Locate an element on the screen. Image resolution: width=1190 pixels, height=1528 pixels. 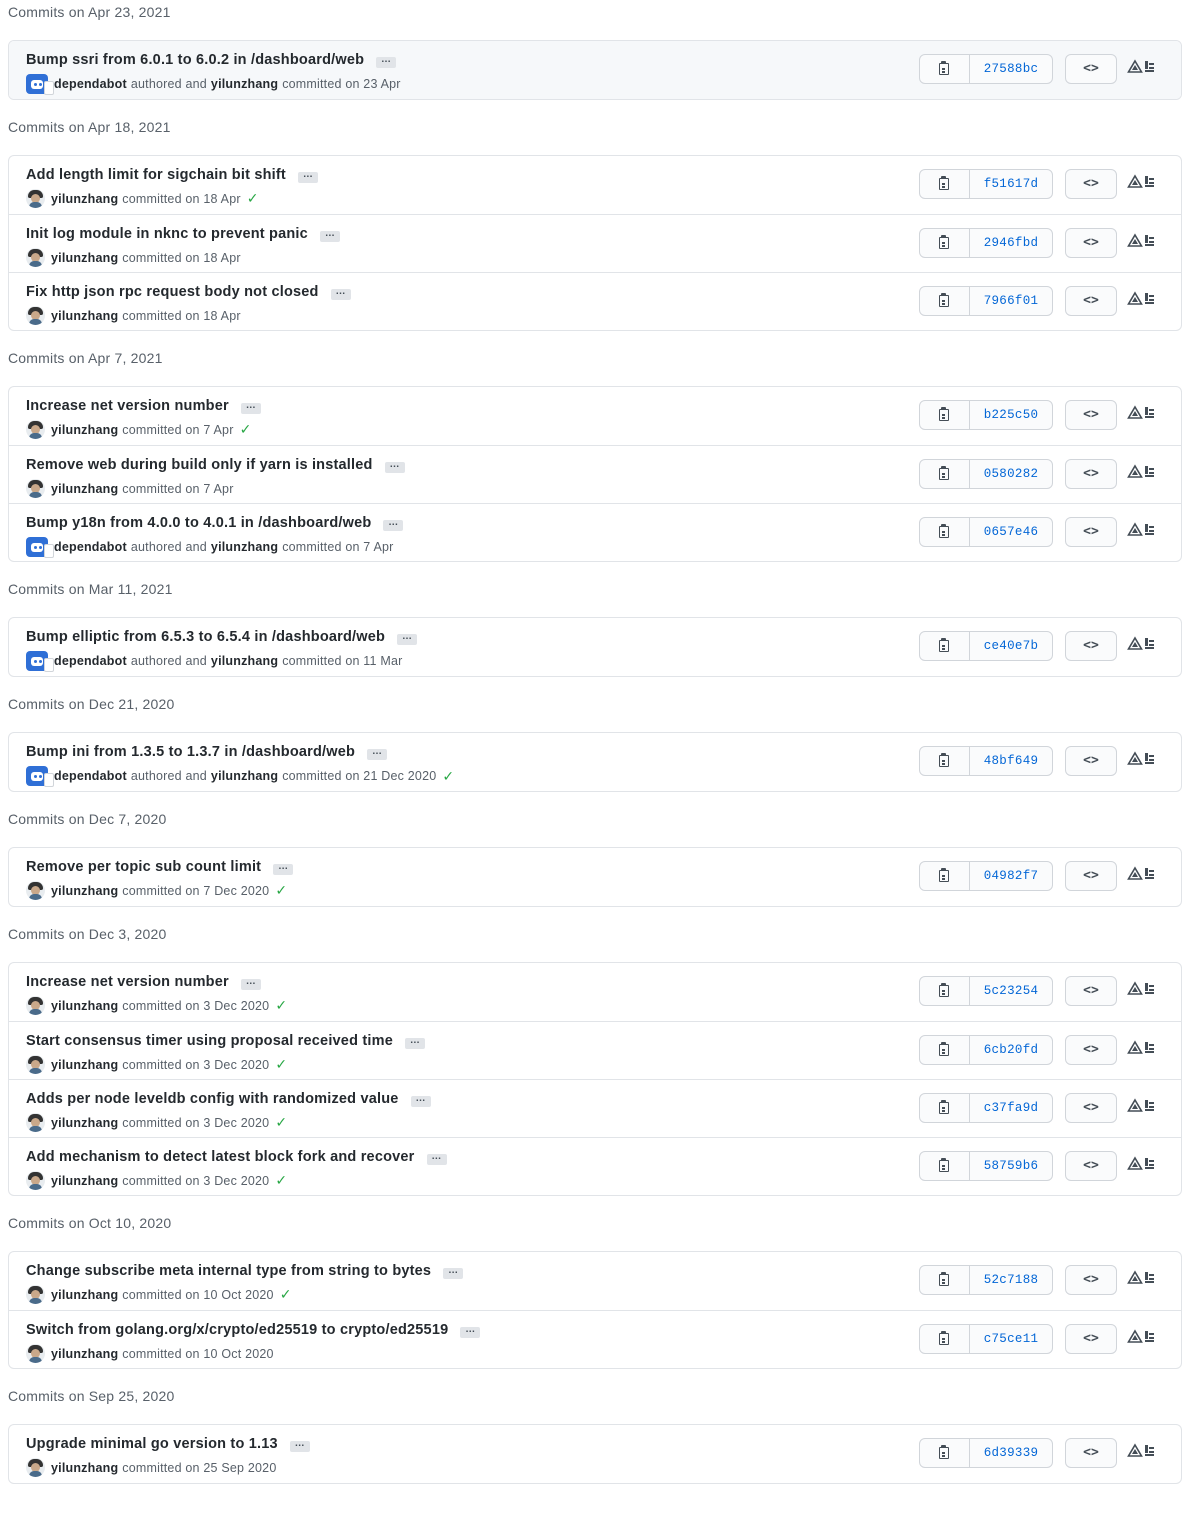
commit-sha-link: 52c7188 is located at coordinates (1011, 1280).